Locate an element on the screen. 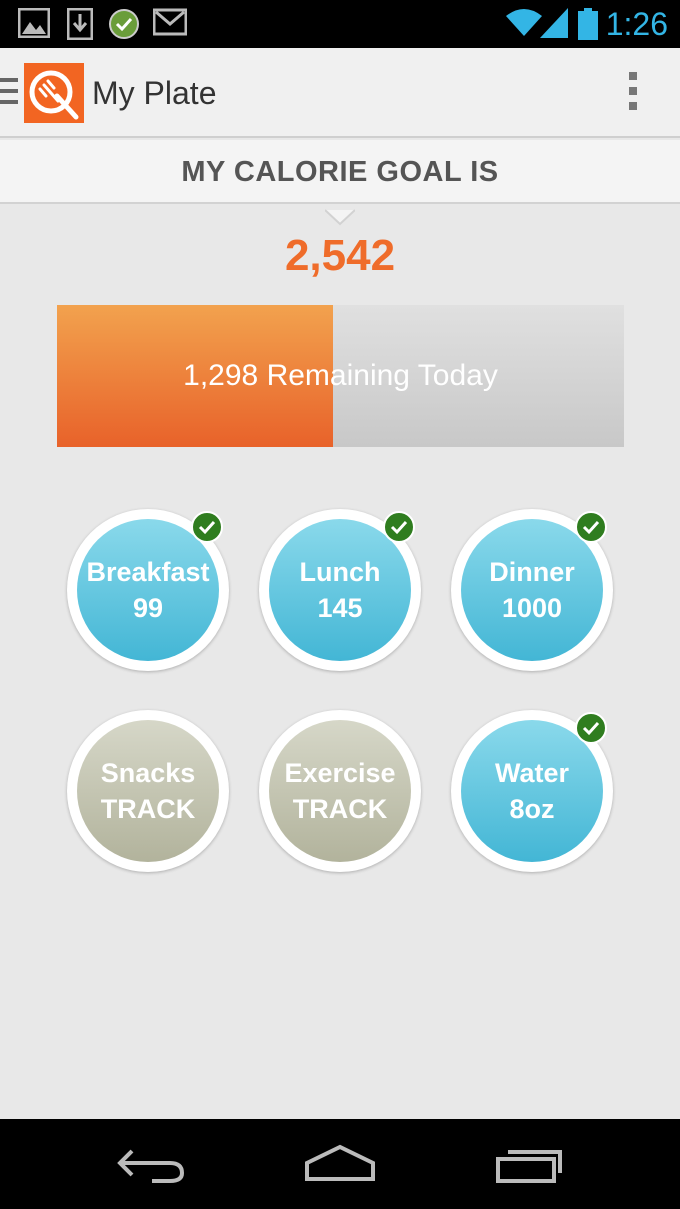 The height and width of the screenshot is (1209, 680). meal-disc: Exercise TRACK is located at coordinates (340, 791).